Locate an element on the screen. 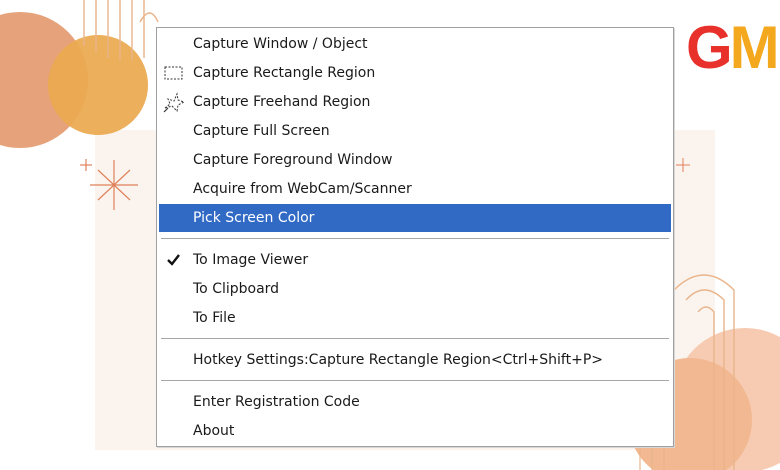  menu-item-label: Capture Foreground Window is located at coordinates (293, 160).